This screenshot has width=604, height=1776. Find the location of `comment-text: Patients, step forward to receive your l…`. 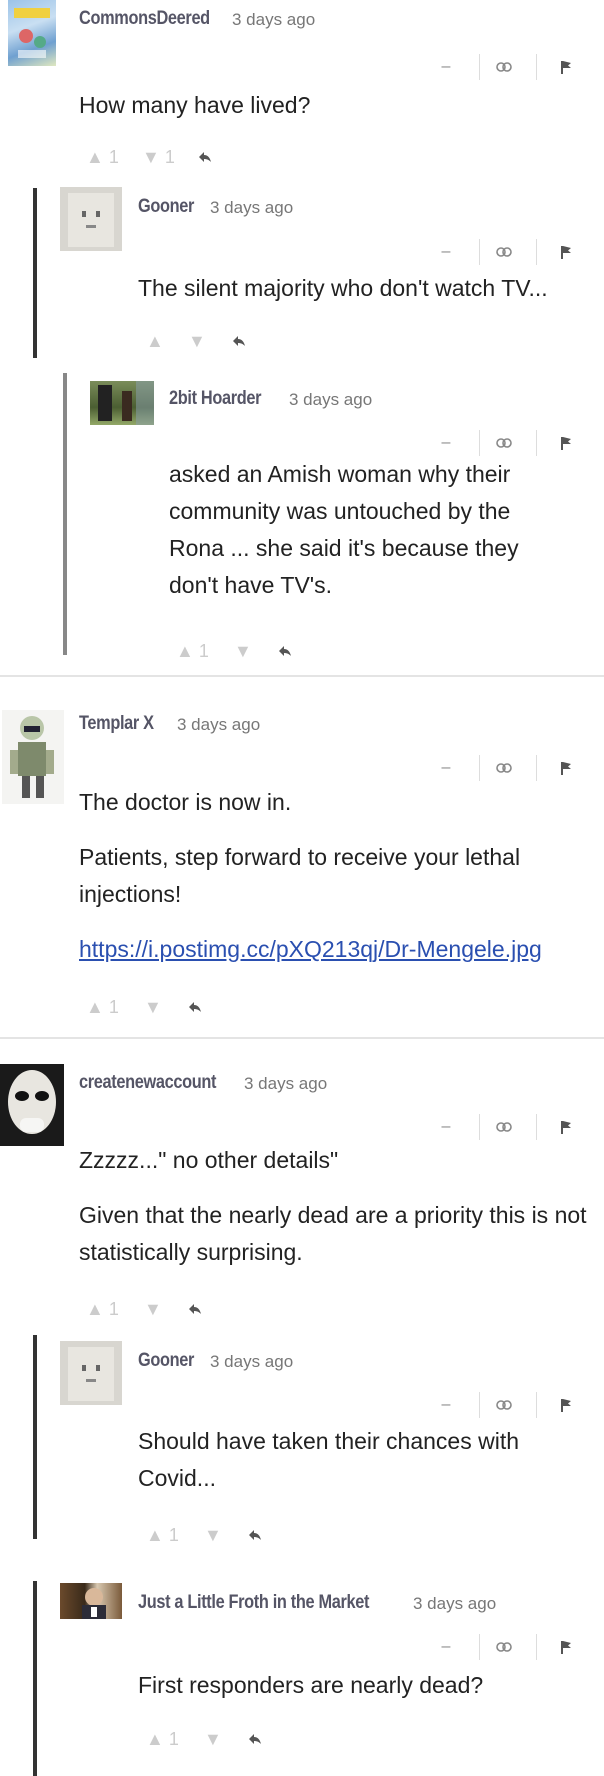

comment-text: Patients, step forward to receive your l… is located at coordinates (300, 875).